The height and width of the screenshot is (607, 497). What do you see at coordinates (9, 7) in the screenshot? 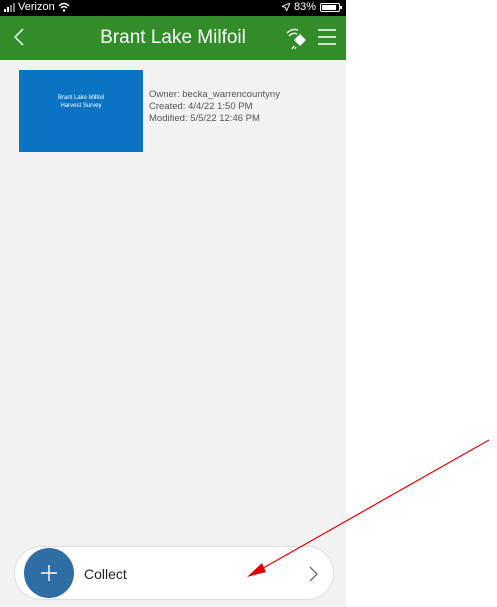
I see `cell-signal-icon` at bounding box center [9, 7].